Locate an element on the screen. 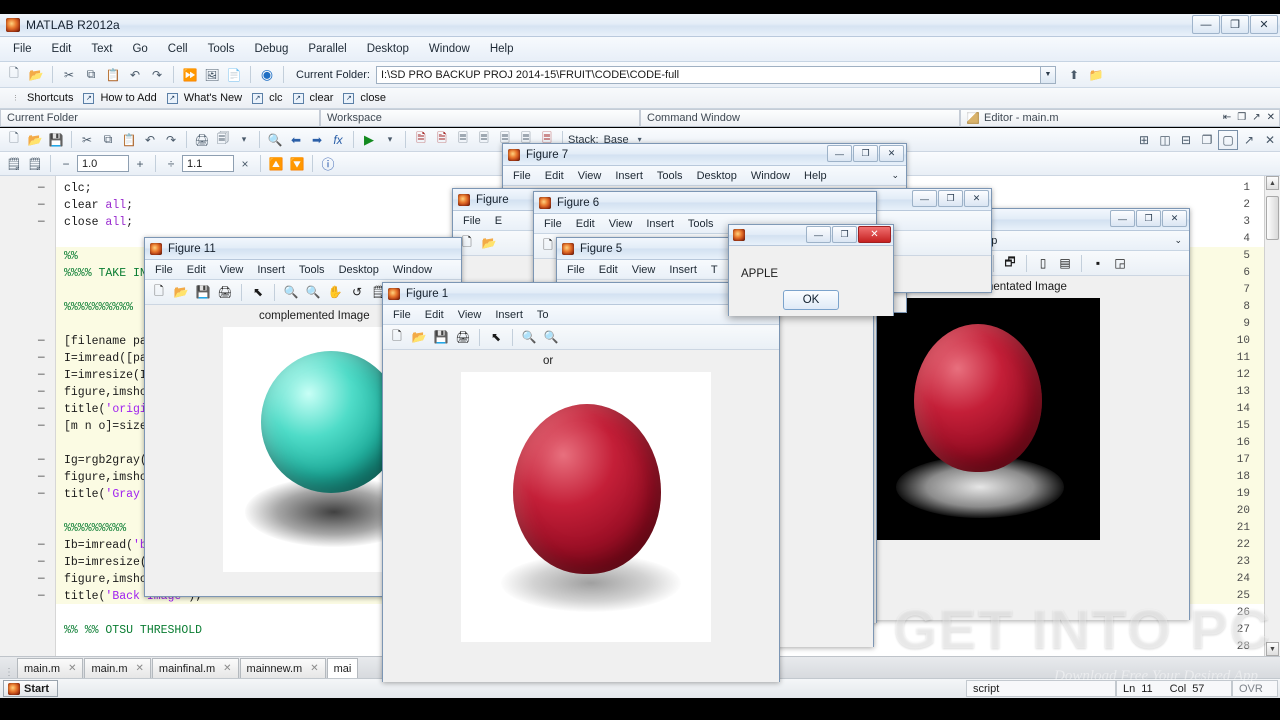 Image resolution: width=1280 pixels, height=720 pixels. legend-icon: ▤ is located at coordinates (1065, 263).